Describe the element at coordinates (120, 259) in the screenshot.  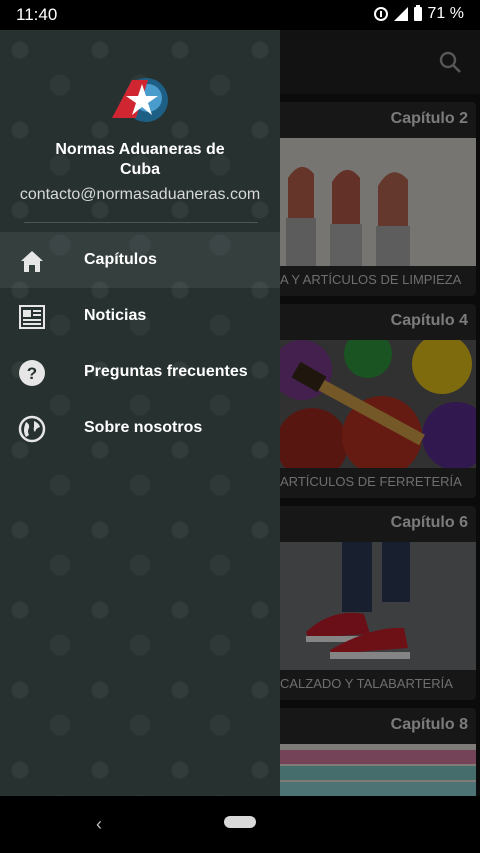
I see `menu-item-label: Capítulos` at that location.